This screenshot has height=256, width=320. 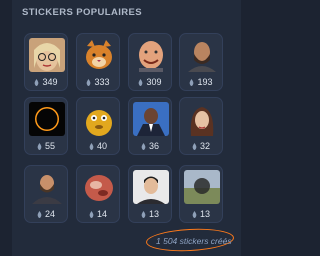 I want to click on usage-count: 32, so click(x=201, y=146).